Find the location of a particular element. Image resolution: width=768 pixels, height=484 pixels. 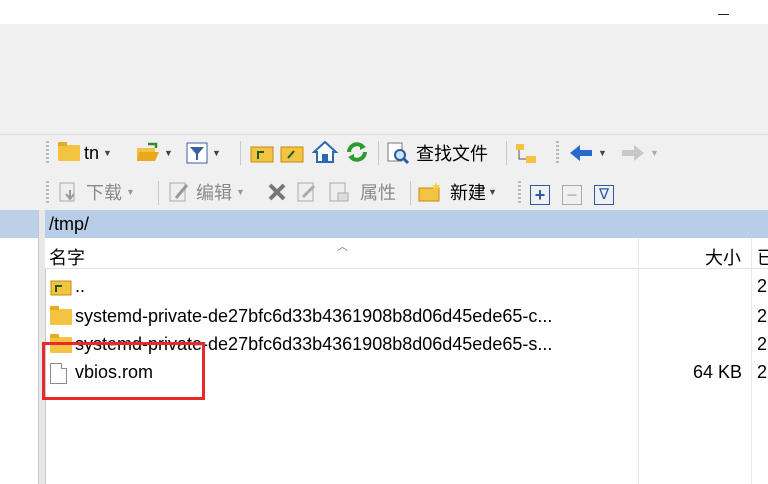

invert-selection-button: ∇ is located at coordinates (604, 195).